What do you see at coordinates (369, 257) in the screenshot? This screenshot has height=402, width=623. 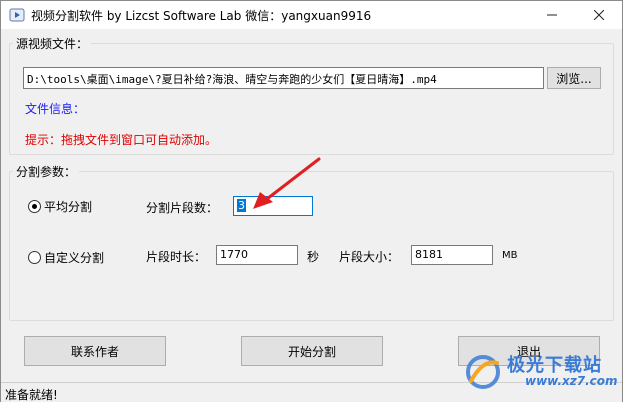 I see `segment-size-label: 片段大小：` at bounding box center [369, 257].